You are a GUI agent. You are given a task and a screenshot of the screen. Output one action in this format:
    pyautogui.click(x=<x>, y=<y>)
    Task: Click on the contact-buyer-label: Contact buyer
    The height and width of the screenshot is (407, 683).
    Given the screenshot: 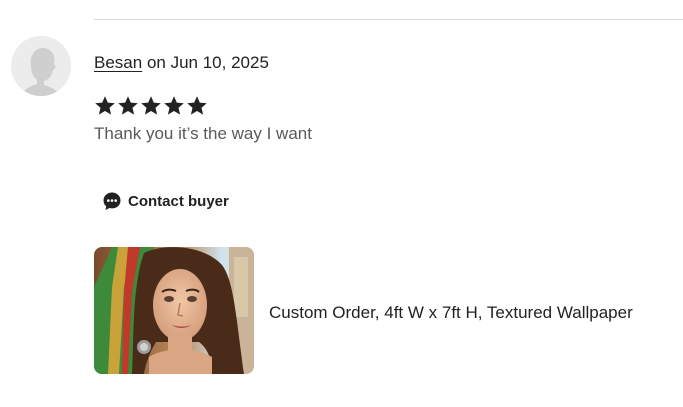 What is the action you would take?
    pyautogui.click(x=178, y=201)
    